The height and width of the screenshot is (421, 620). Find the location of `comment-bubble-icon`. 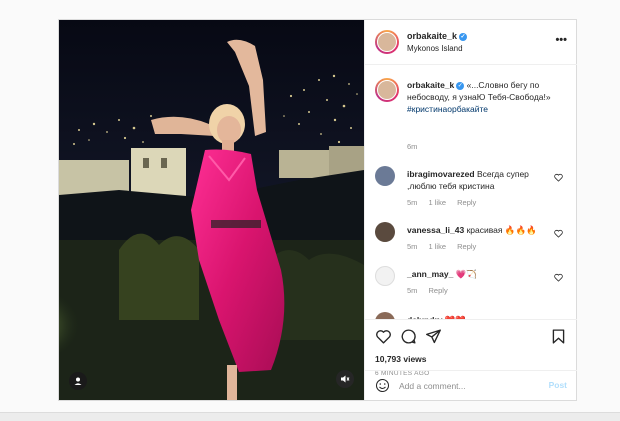

comment-bubble-icon is located at coordinates (408, 336).